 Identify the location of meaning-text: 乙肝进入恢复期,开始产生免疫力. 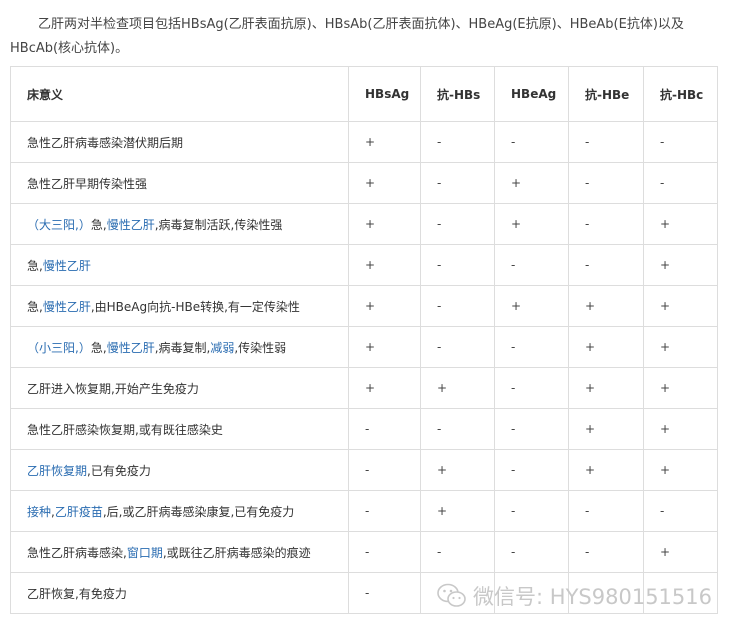
(113, 388).